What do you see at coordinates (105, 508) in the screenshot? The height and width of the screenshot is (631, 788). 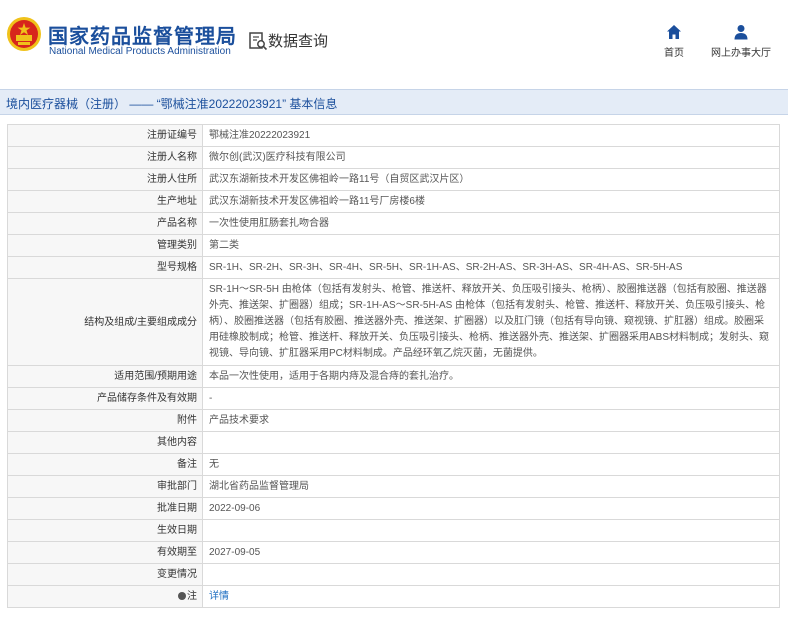 I see `row-label: 批准日期` at bounding box center [105, 508].